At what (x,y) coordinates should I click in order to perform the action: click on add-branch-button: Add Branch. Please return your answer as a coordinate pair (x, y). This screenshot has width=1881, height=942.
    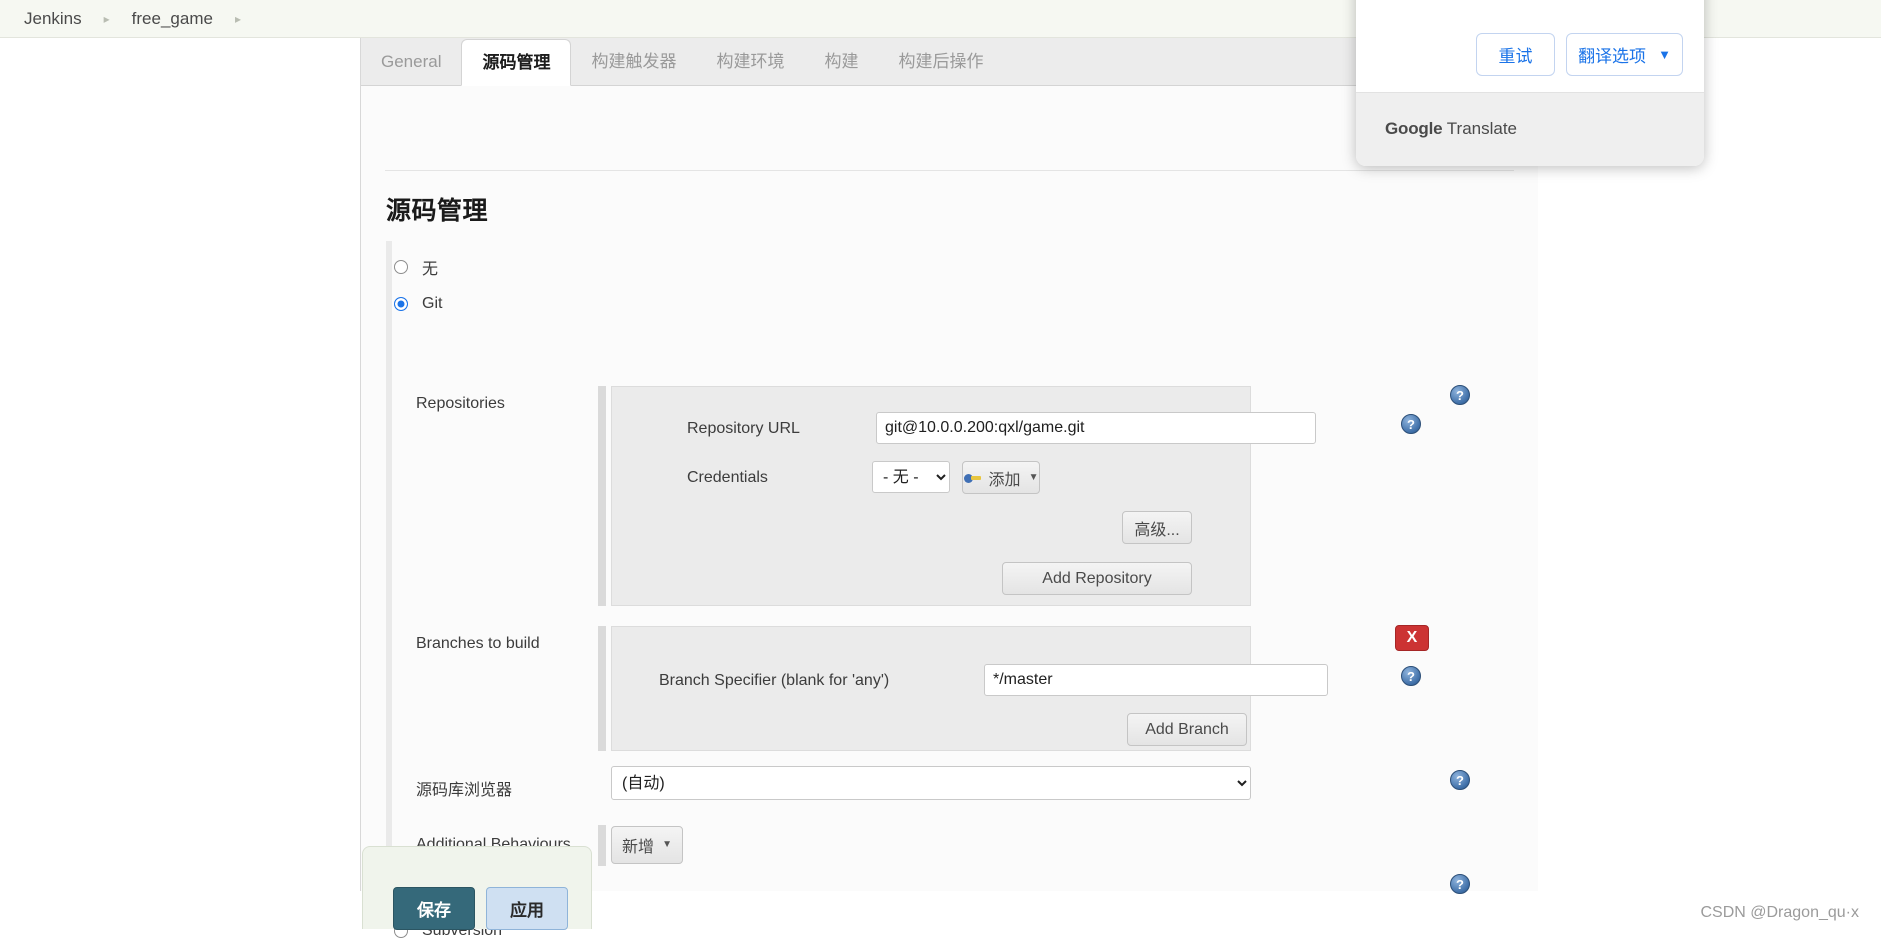
    Looking at the image, I should click on (1187, 729).